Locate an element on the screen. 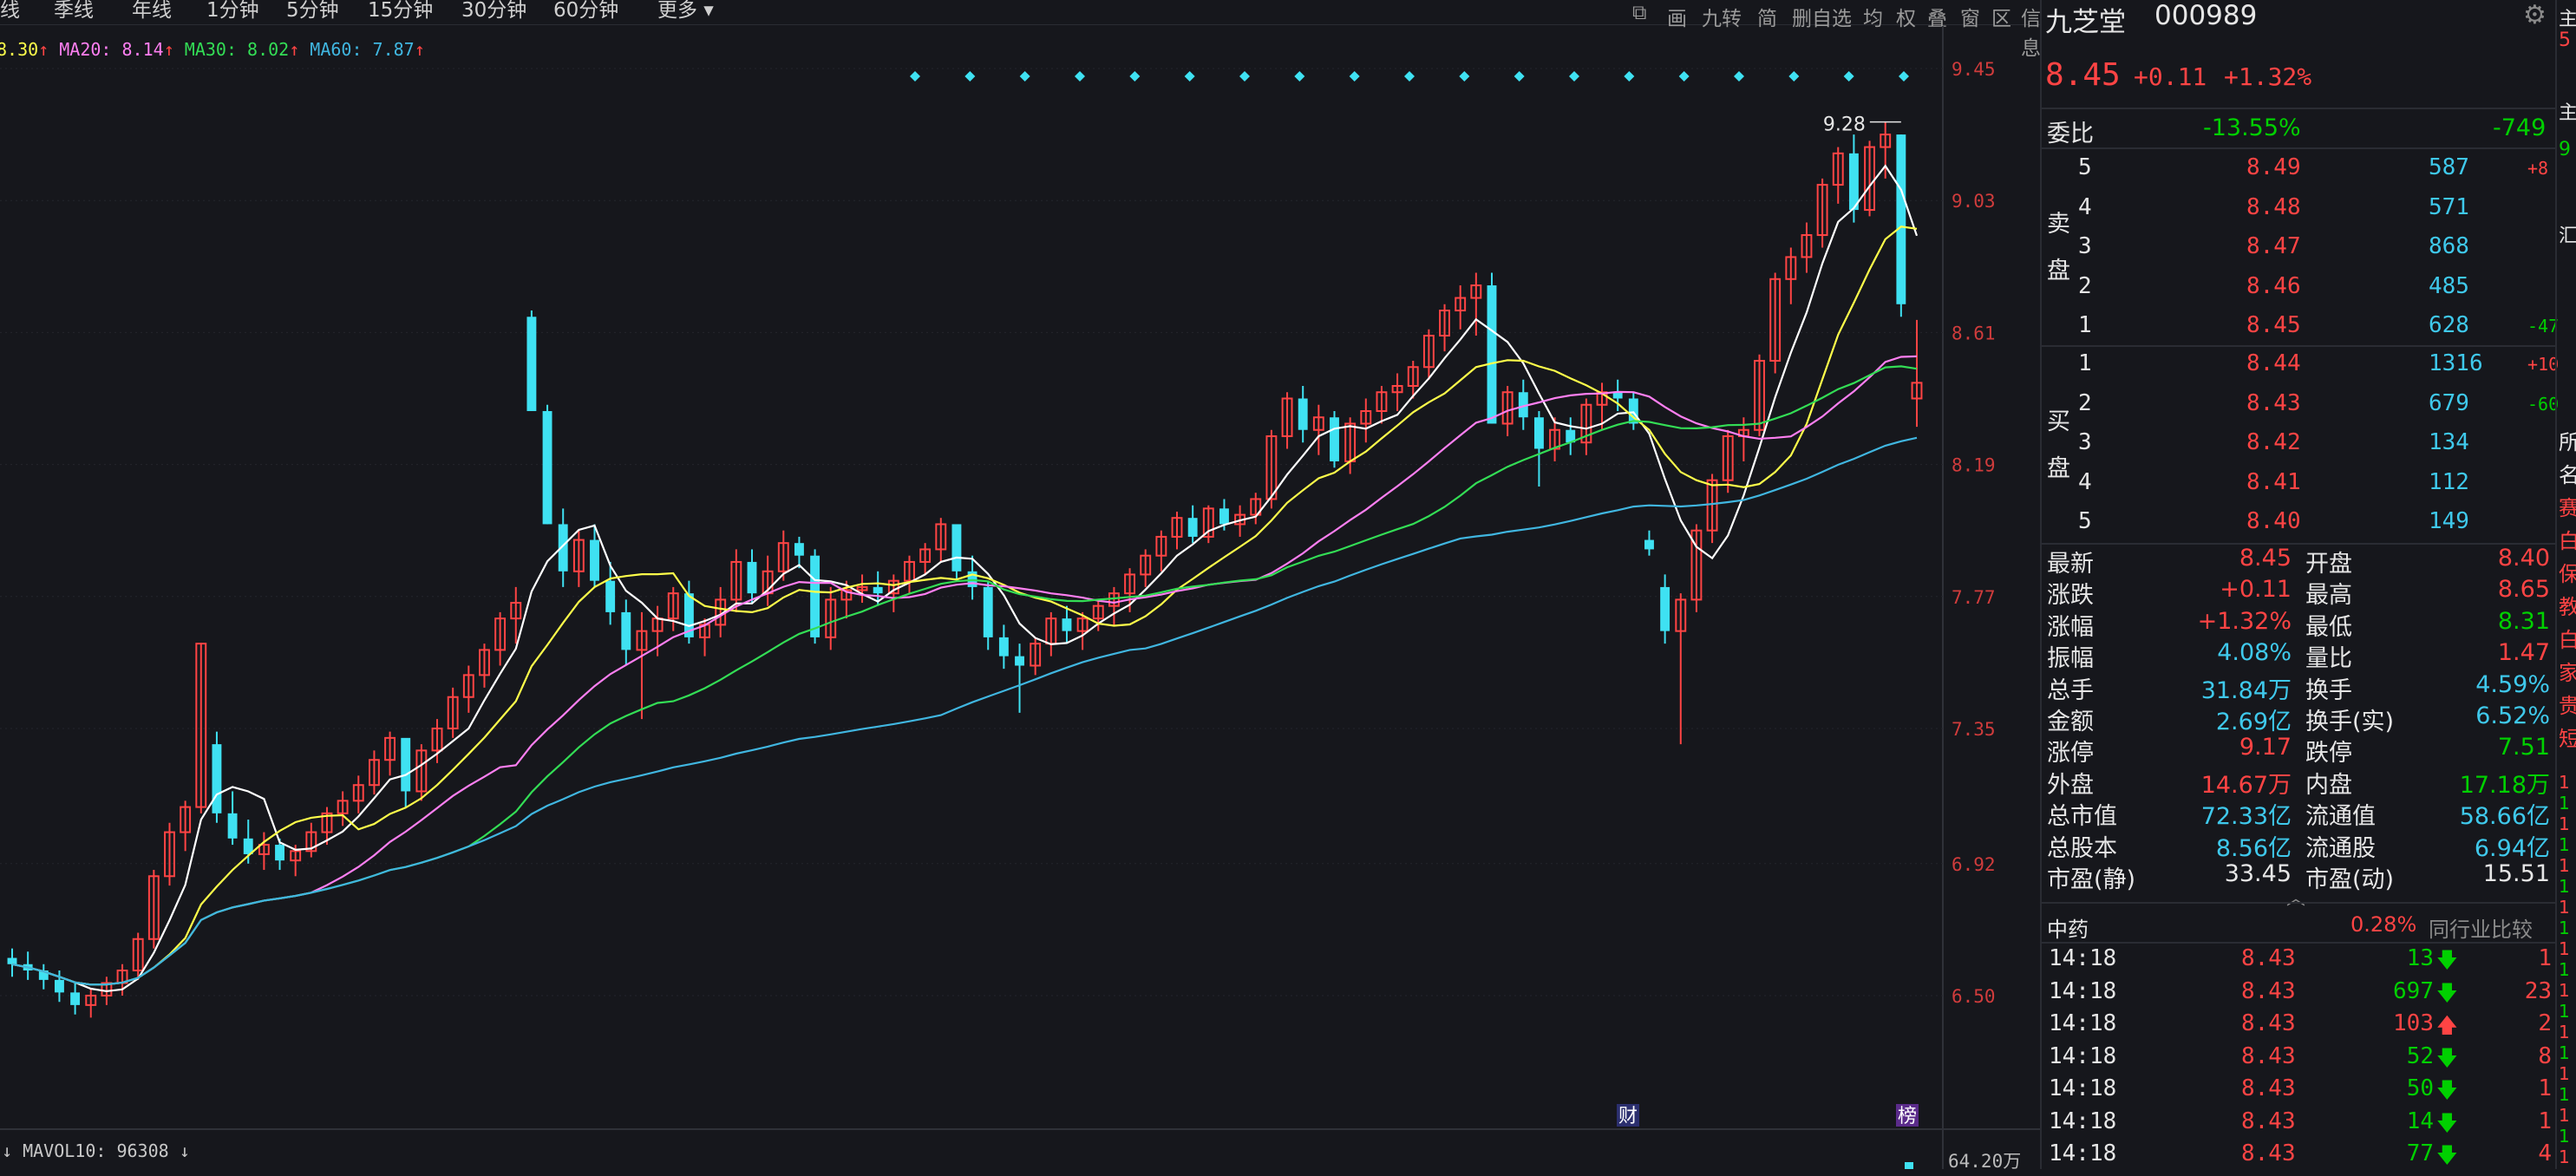 The height and width of the screenshot is (1176, 2576). edge-char: 所 is located at coordinates (2567, 442).